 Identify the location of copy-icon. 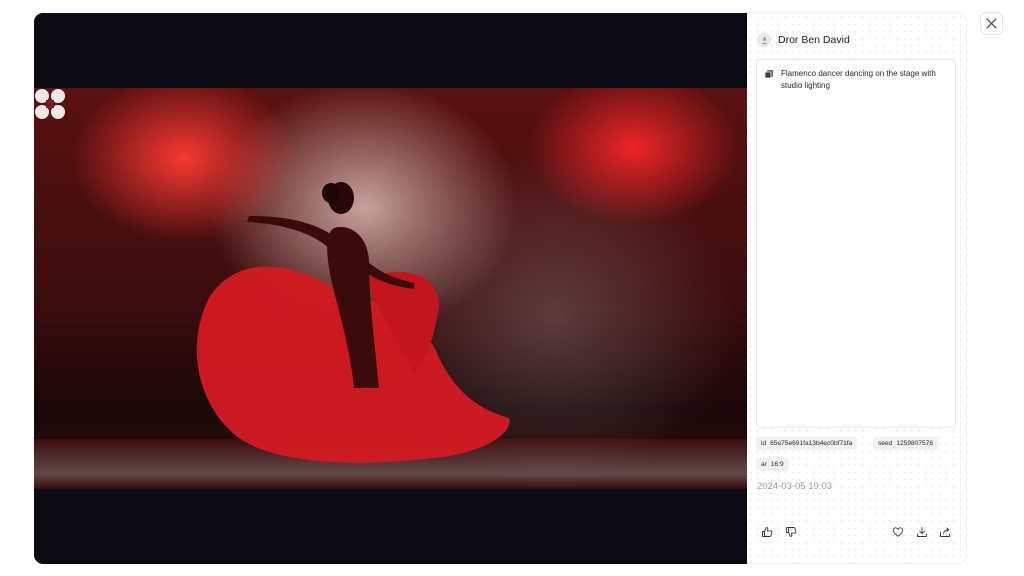
(769, 74).